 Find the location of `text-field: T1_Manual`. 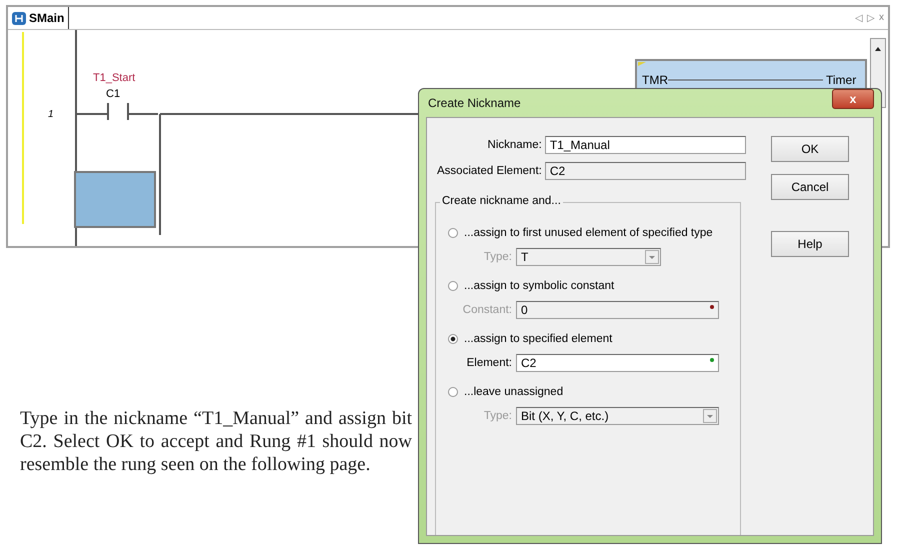

text-field: T1_Manual is located at coordinates (645, 145).